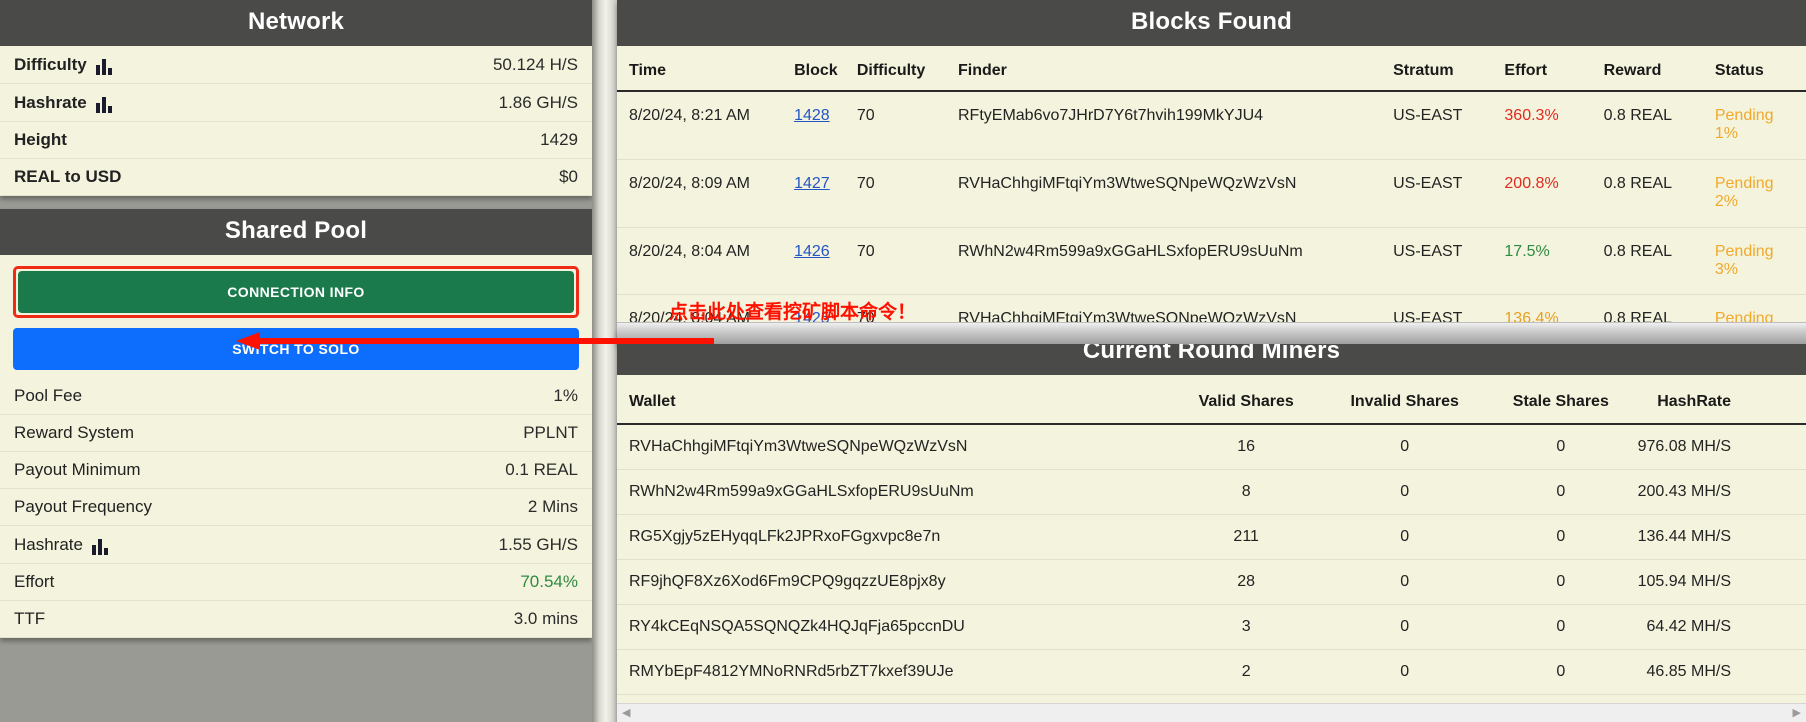  Describe the element at coordinates (1176, 125) in the screenshot. I see `block-finder: RFtyEMab6vo7JHrD7Y6t7hvih199MkYJU4` at that location.